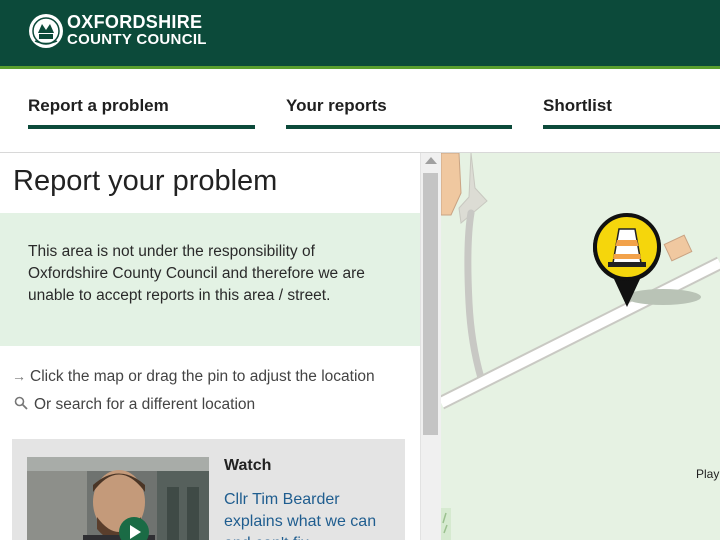 The height and width of the screenshot is (540, 720). What do you see at coordinates (631, 127) in the screenshot?
I see `nav-underline-shortlist` at bounding box center [631, 127].